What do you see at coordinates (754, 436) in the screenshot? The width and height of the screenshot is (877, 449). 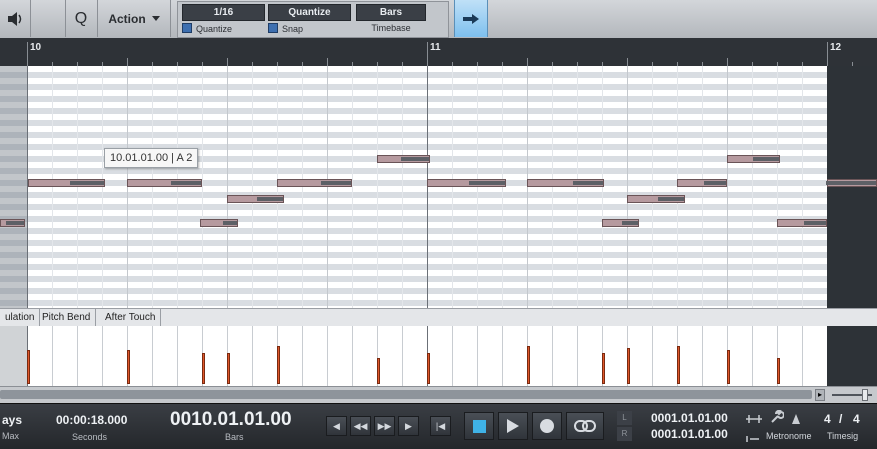 I see `click-toggle` at bounding box center [754, 436].